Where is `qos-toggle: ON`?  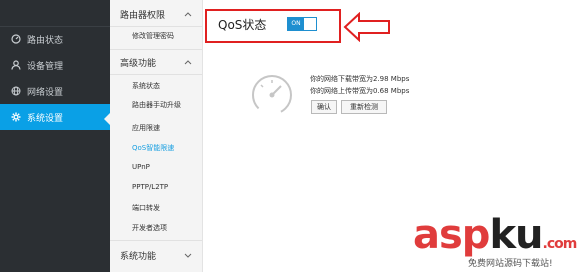 qos-toggle: ON is located at coordinates (302, 24).